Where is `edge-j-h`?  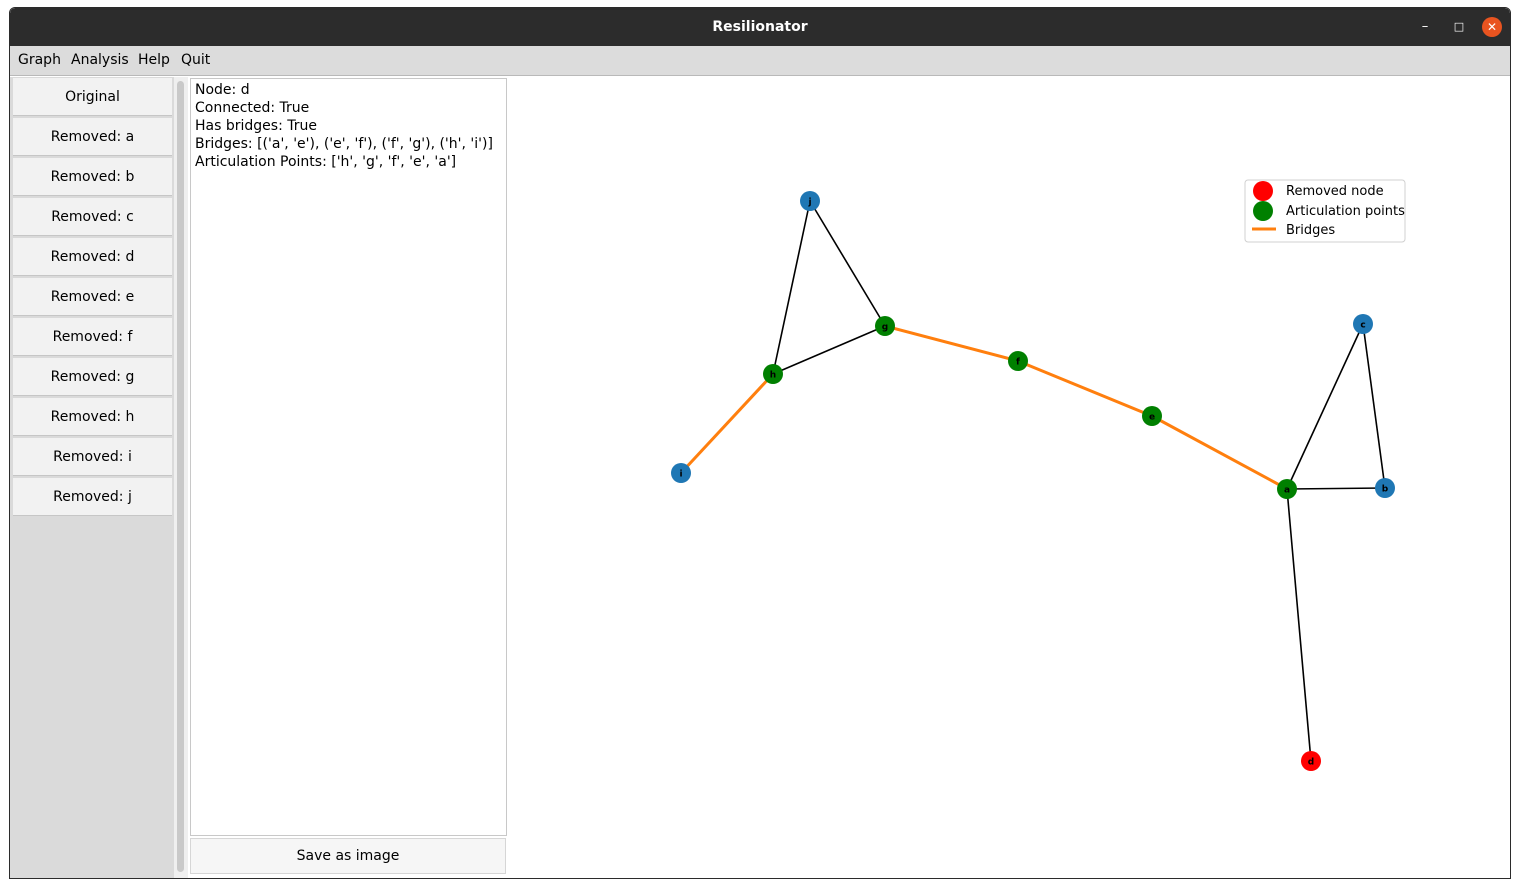
edge-j-h is located at coordinates (791, 287).